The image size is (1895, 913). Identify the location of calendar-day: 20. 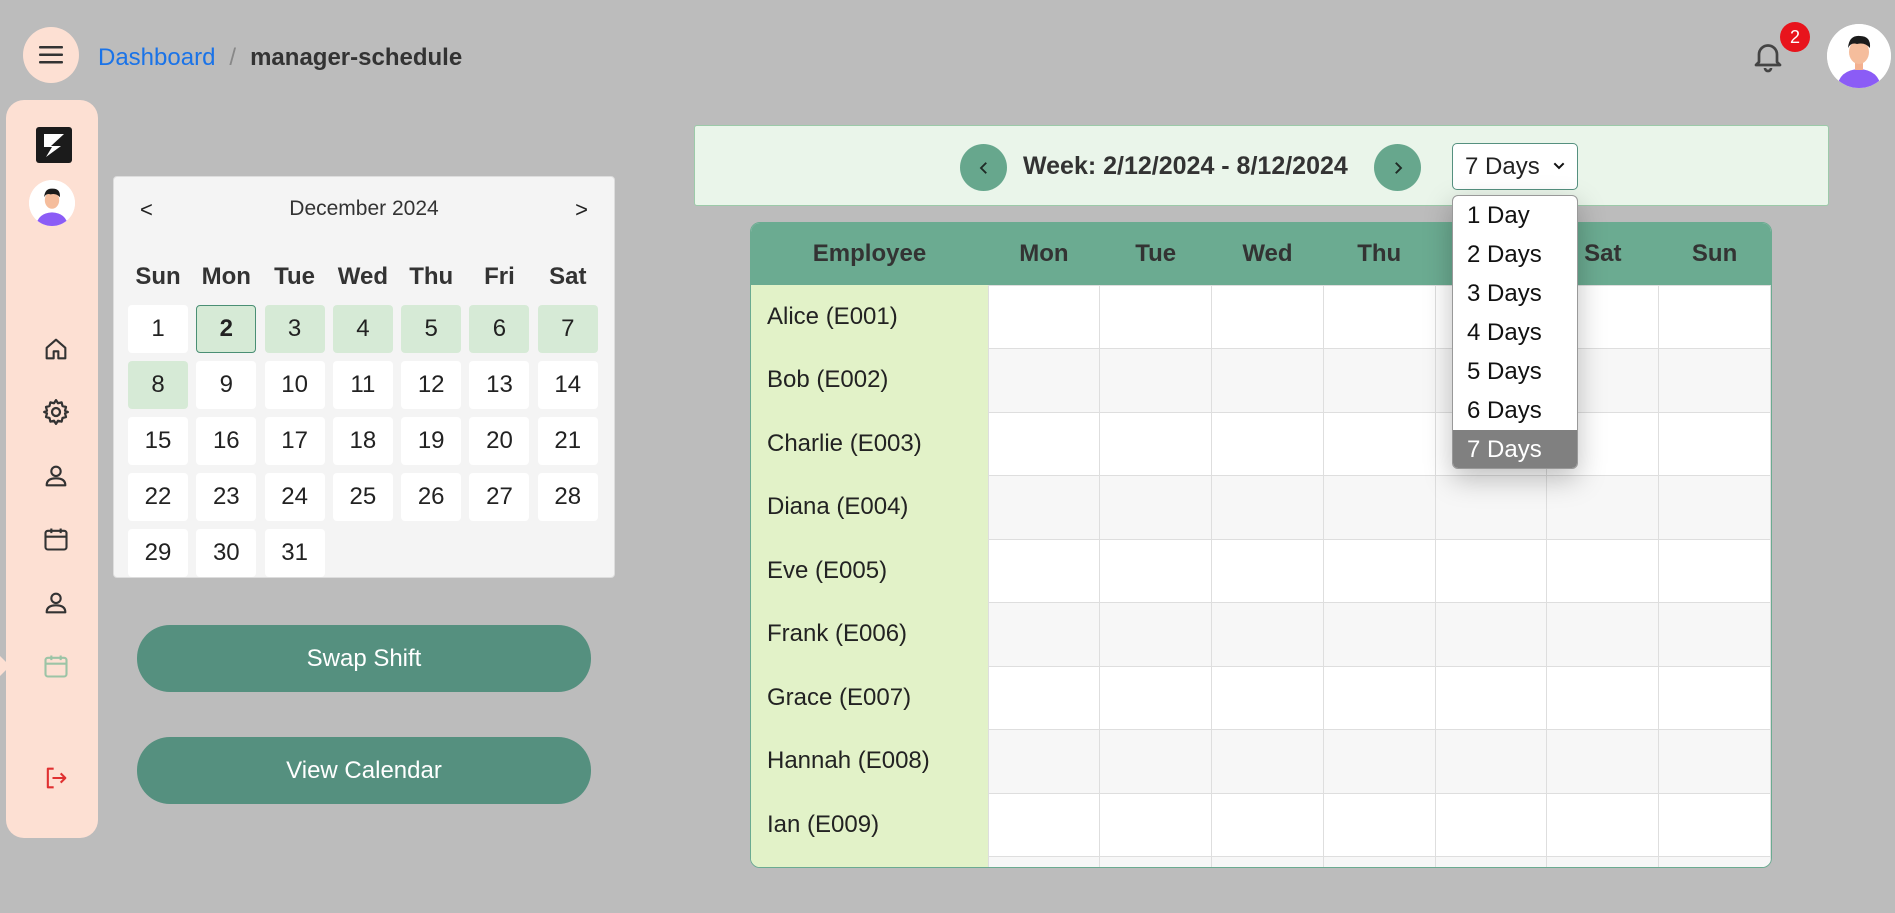
(499, 441).